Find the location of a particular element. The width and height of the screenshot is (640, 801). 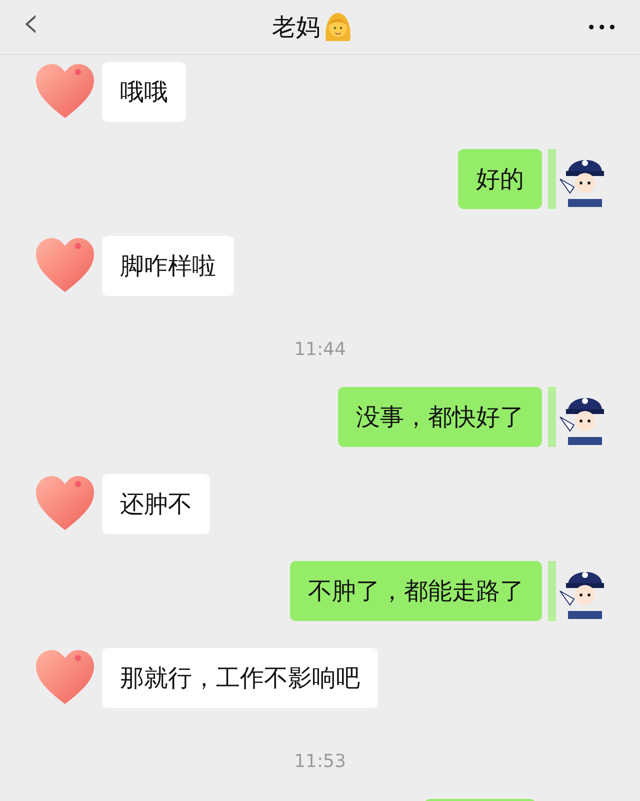

chat-title: 老妈 is located at coordinates (296, 27).